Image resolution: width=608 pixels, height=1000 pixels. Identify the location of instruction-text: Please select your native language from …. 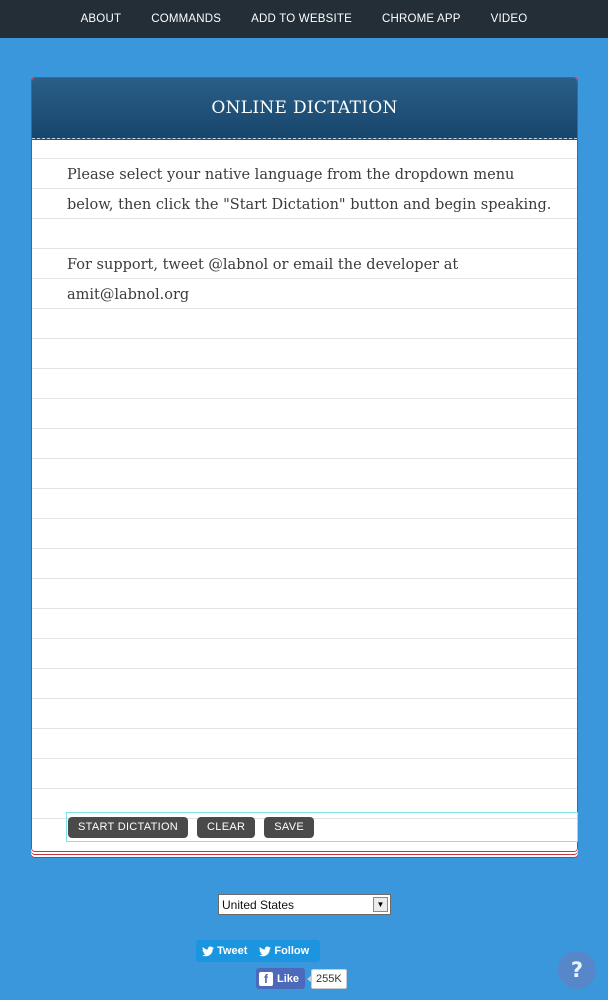
(312, 235).